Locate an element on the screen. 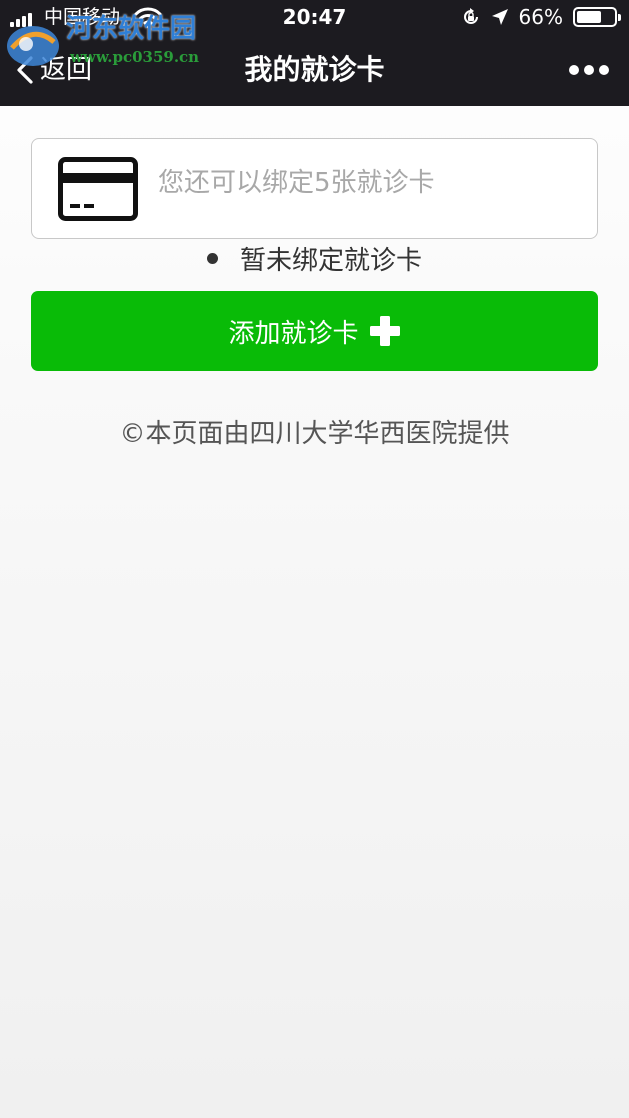 Image resolution: width=629 pixels, height=1118 pixels. watermark-logo is located at coordinates (33, 46).